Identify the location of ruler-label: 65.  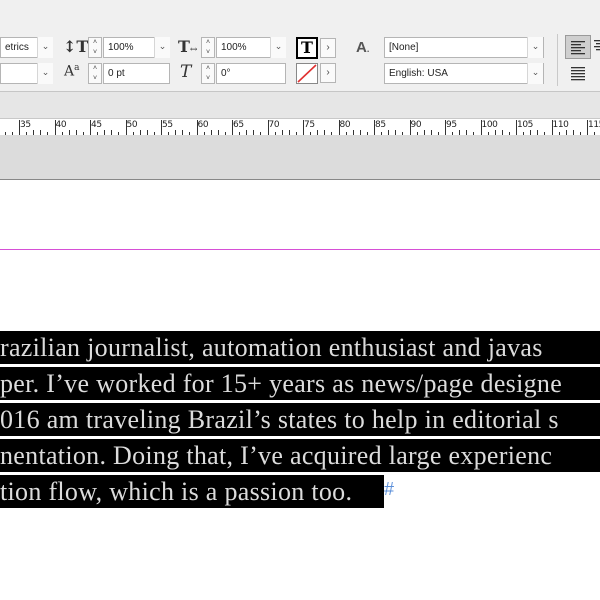
(238, 125).